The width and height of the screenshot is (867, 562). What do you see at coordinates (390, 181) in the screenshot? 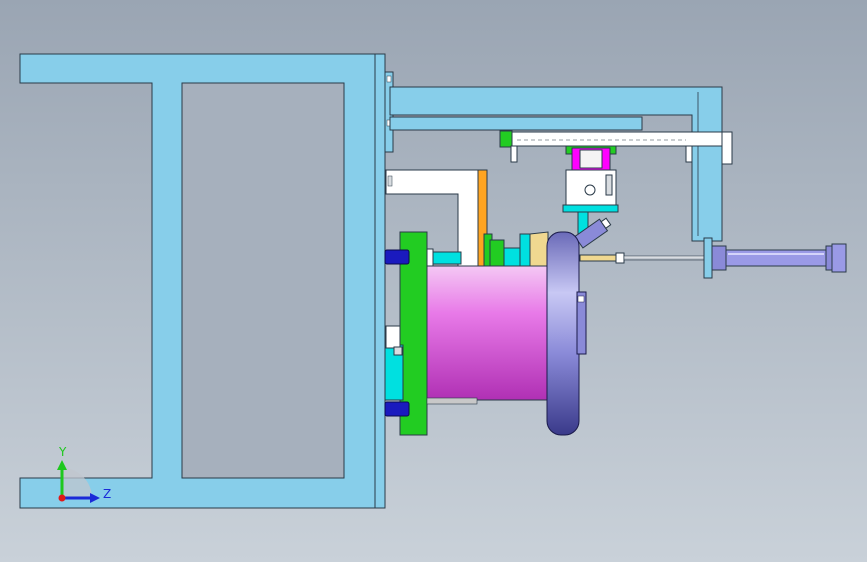
I see `l-bracket-bolt` at bounding box center [390, 181].